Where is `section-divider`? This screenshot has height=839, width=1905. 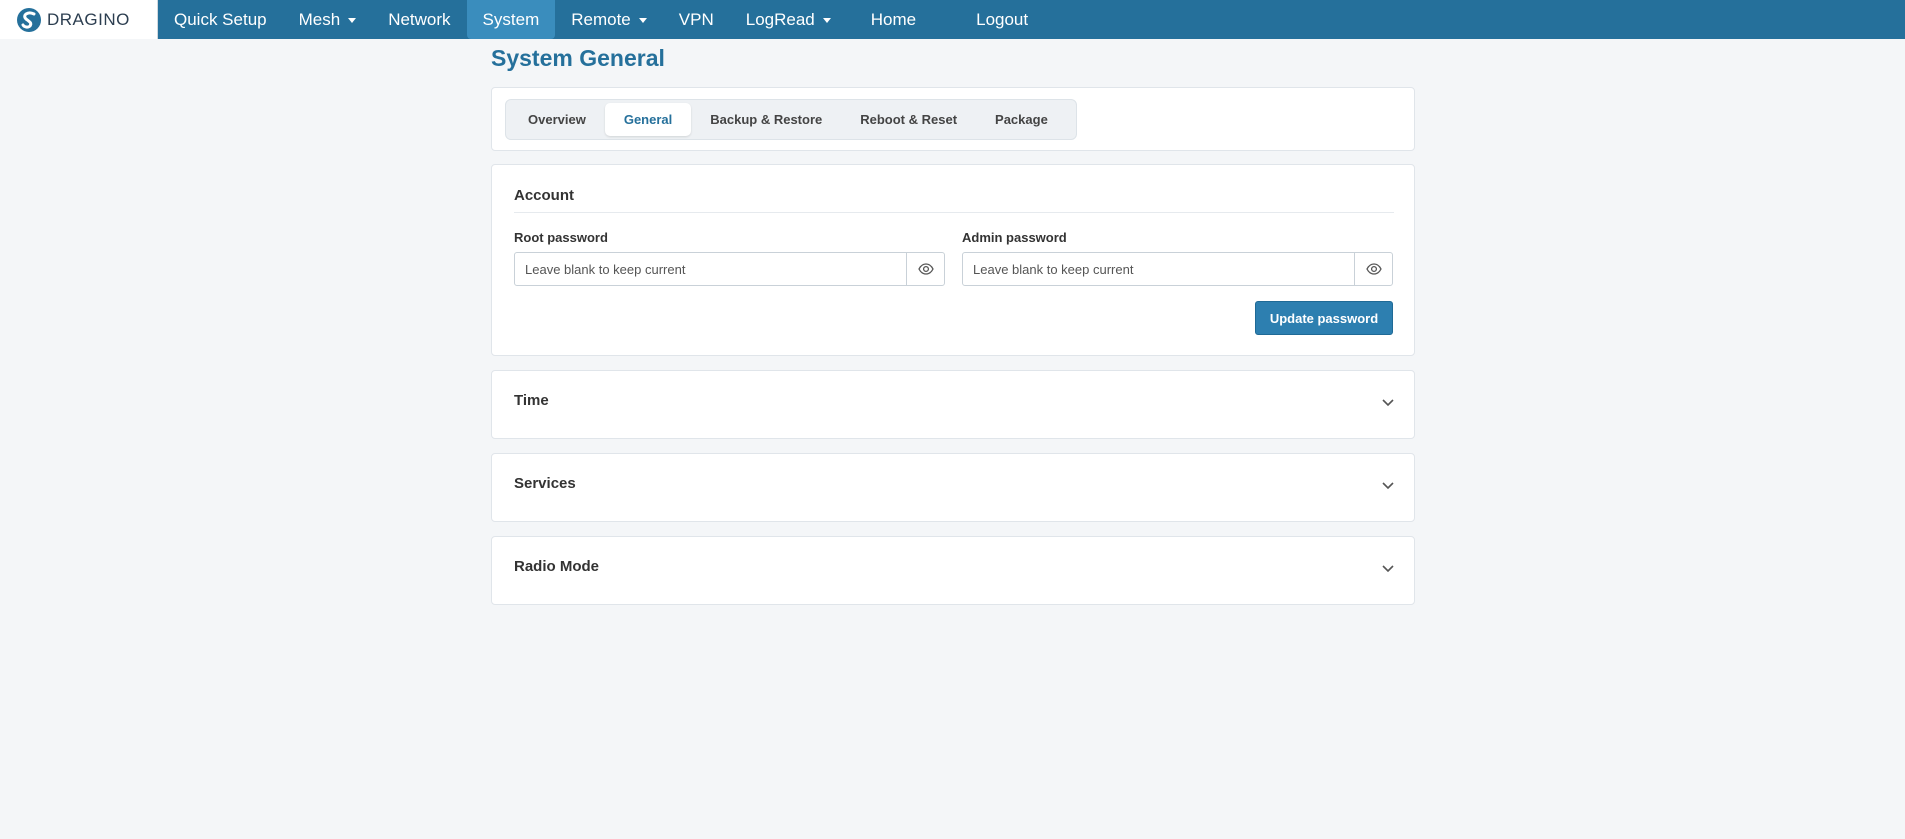
section-divider is located at coordinates (954, 212).